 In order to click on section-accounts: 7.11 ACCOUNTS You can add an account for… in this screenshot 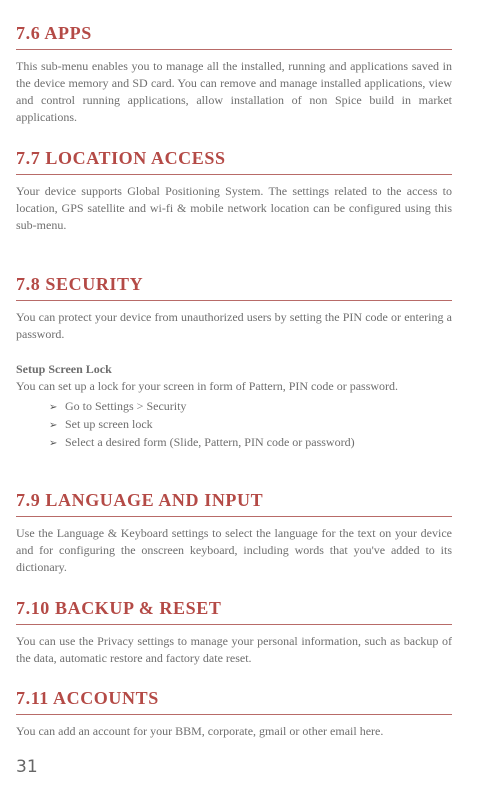, I will do `click(234, 713)`.